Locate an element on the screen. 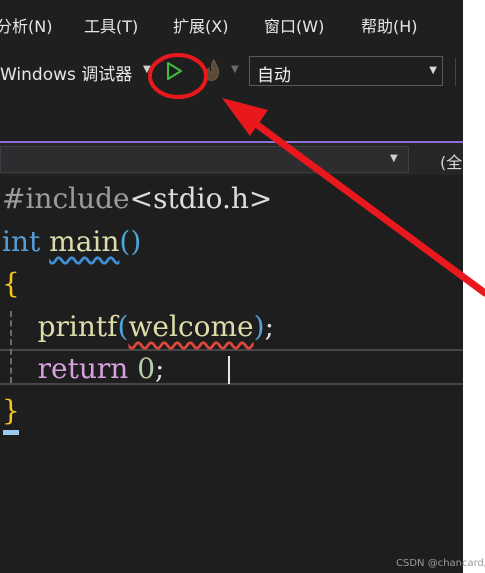 This screenshot has width=485, height=573. menu-tools: 工具(T) is located at coordinates (111, 25).